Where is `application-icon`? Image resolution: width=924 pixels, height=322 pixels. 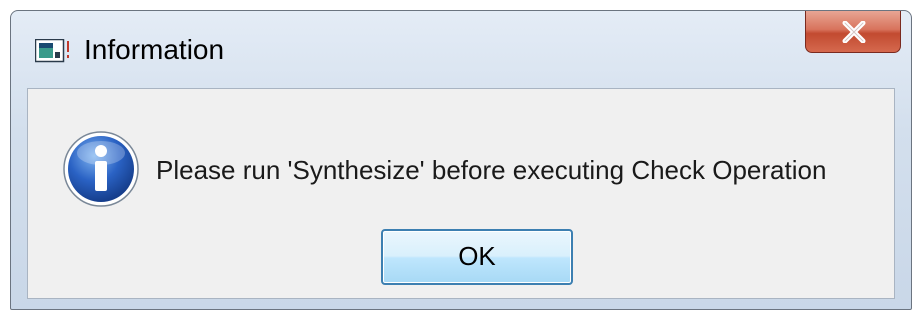 application-icon is located at coordinates (53, 50).